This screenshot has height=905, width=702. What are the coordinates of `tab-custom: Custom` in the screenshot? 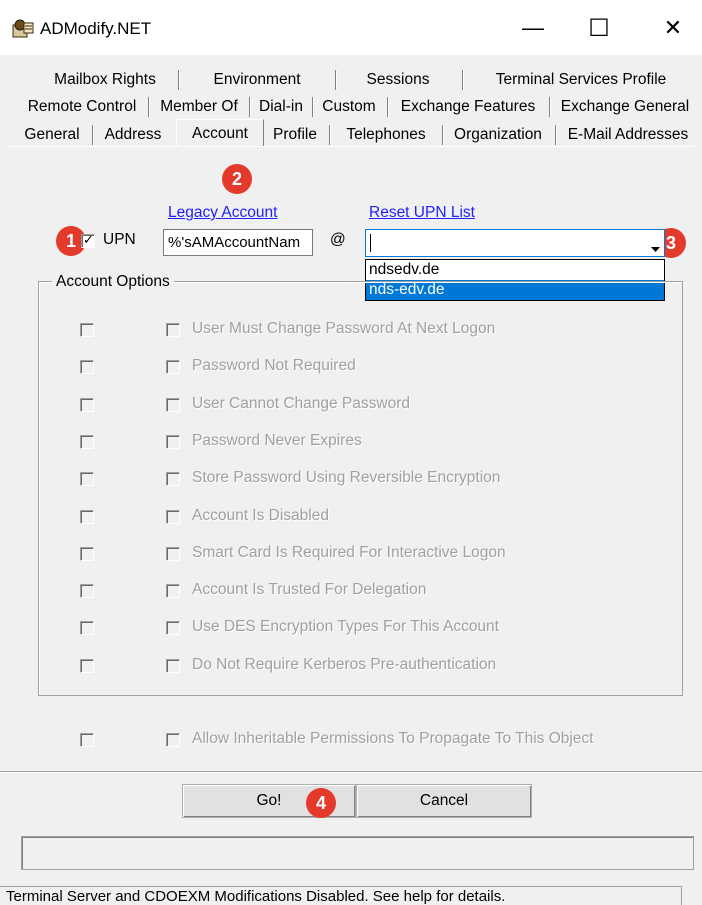 It's located at (349, 107).